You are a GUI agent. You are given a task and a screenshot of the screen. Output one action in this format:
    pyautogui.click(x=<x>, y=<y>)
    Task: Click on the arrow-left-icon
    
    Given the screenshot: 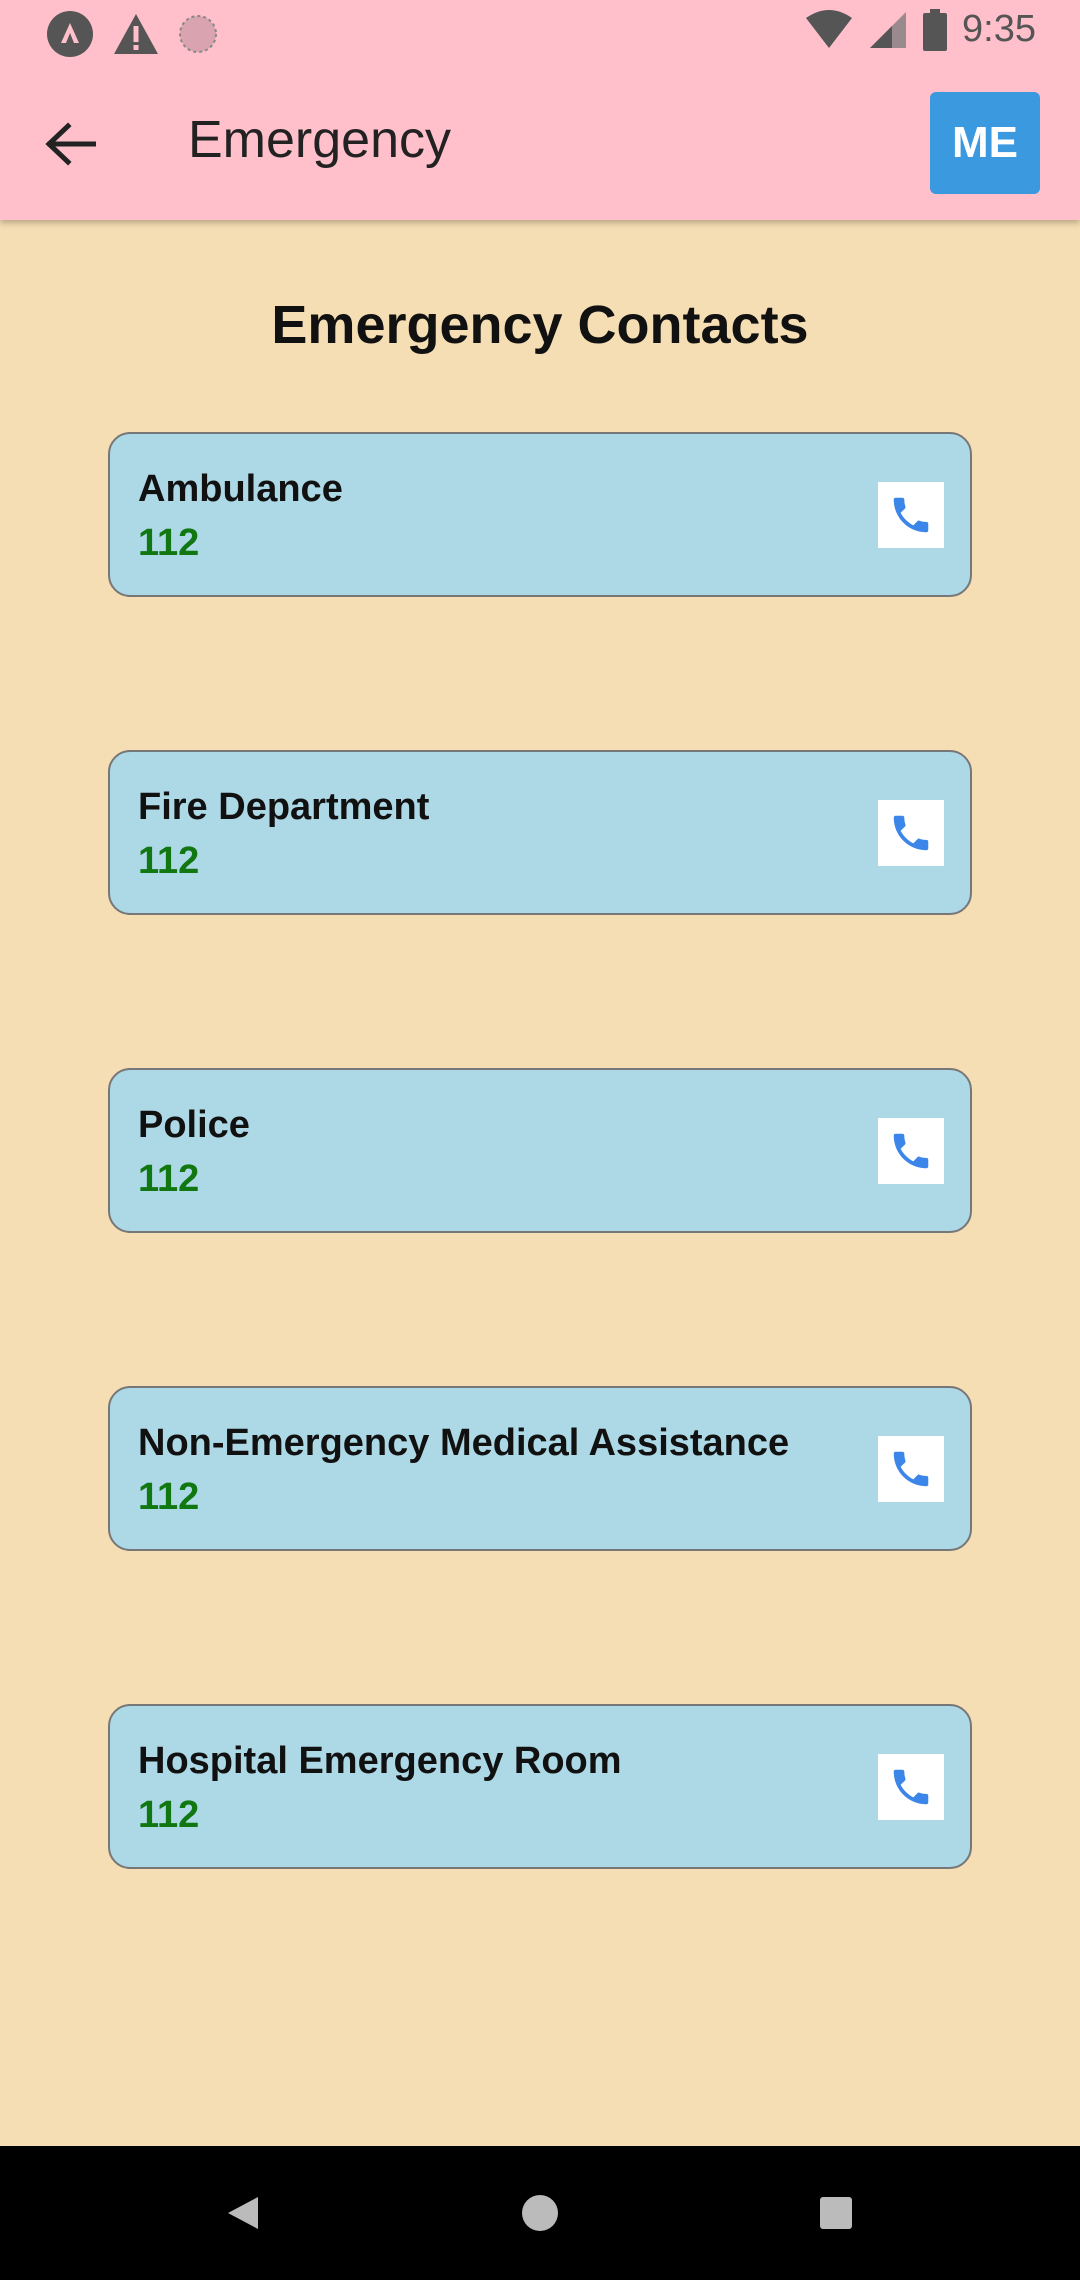 What is the action you would take?
    pyautogui.click(x=70, y=144)
    